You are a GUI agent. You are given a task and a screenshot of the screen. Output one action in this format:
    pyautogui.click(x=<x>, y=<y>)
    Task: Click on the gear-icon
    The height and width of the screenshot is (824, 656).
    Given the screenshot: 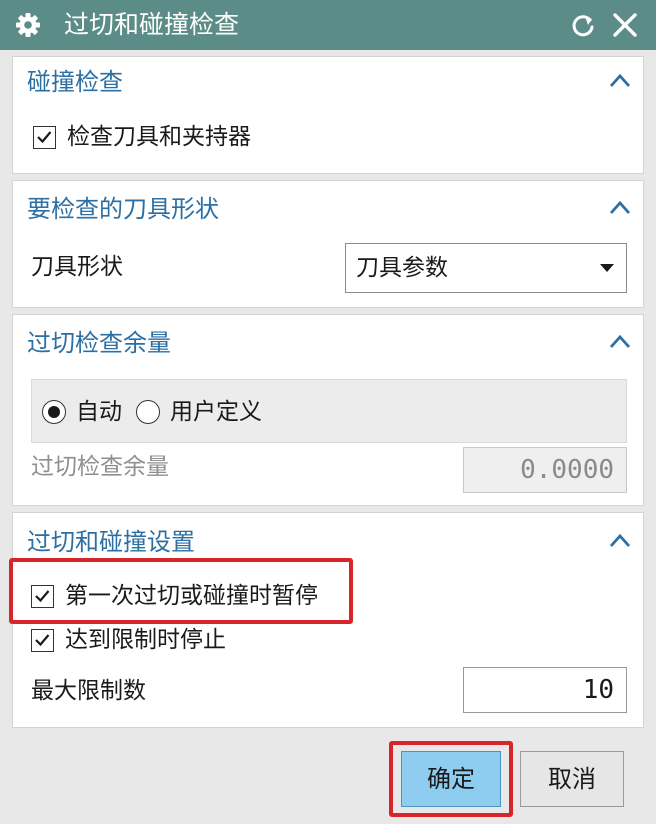 What is the action you would take?
    pyautogui.click(x=28, y=25)
    